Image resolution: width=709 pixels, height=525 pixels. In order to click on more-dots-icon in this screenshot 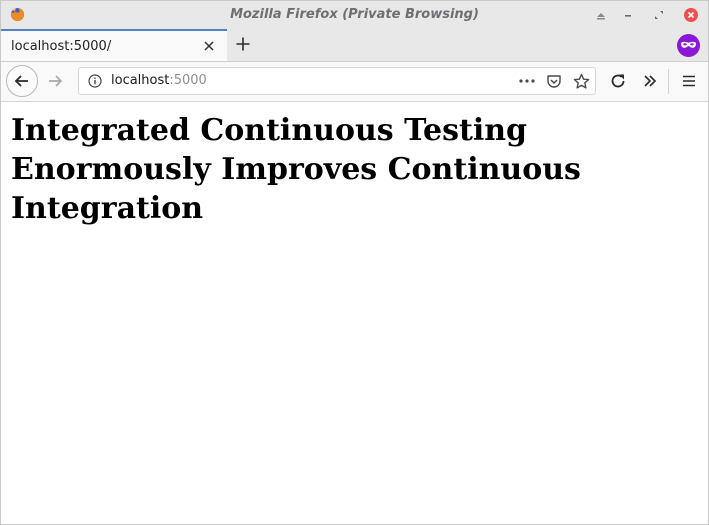, I will do `click(527, 81)`.